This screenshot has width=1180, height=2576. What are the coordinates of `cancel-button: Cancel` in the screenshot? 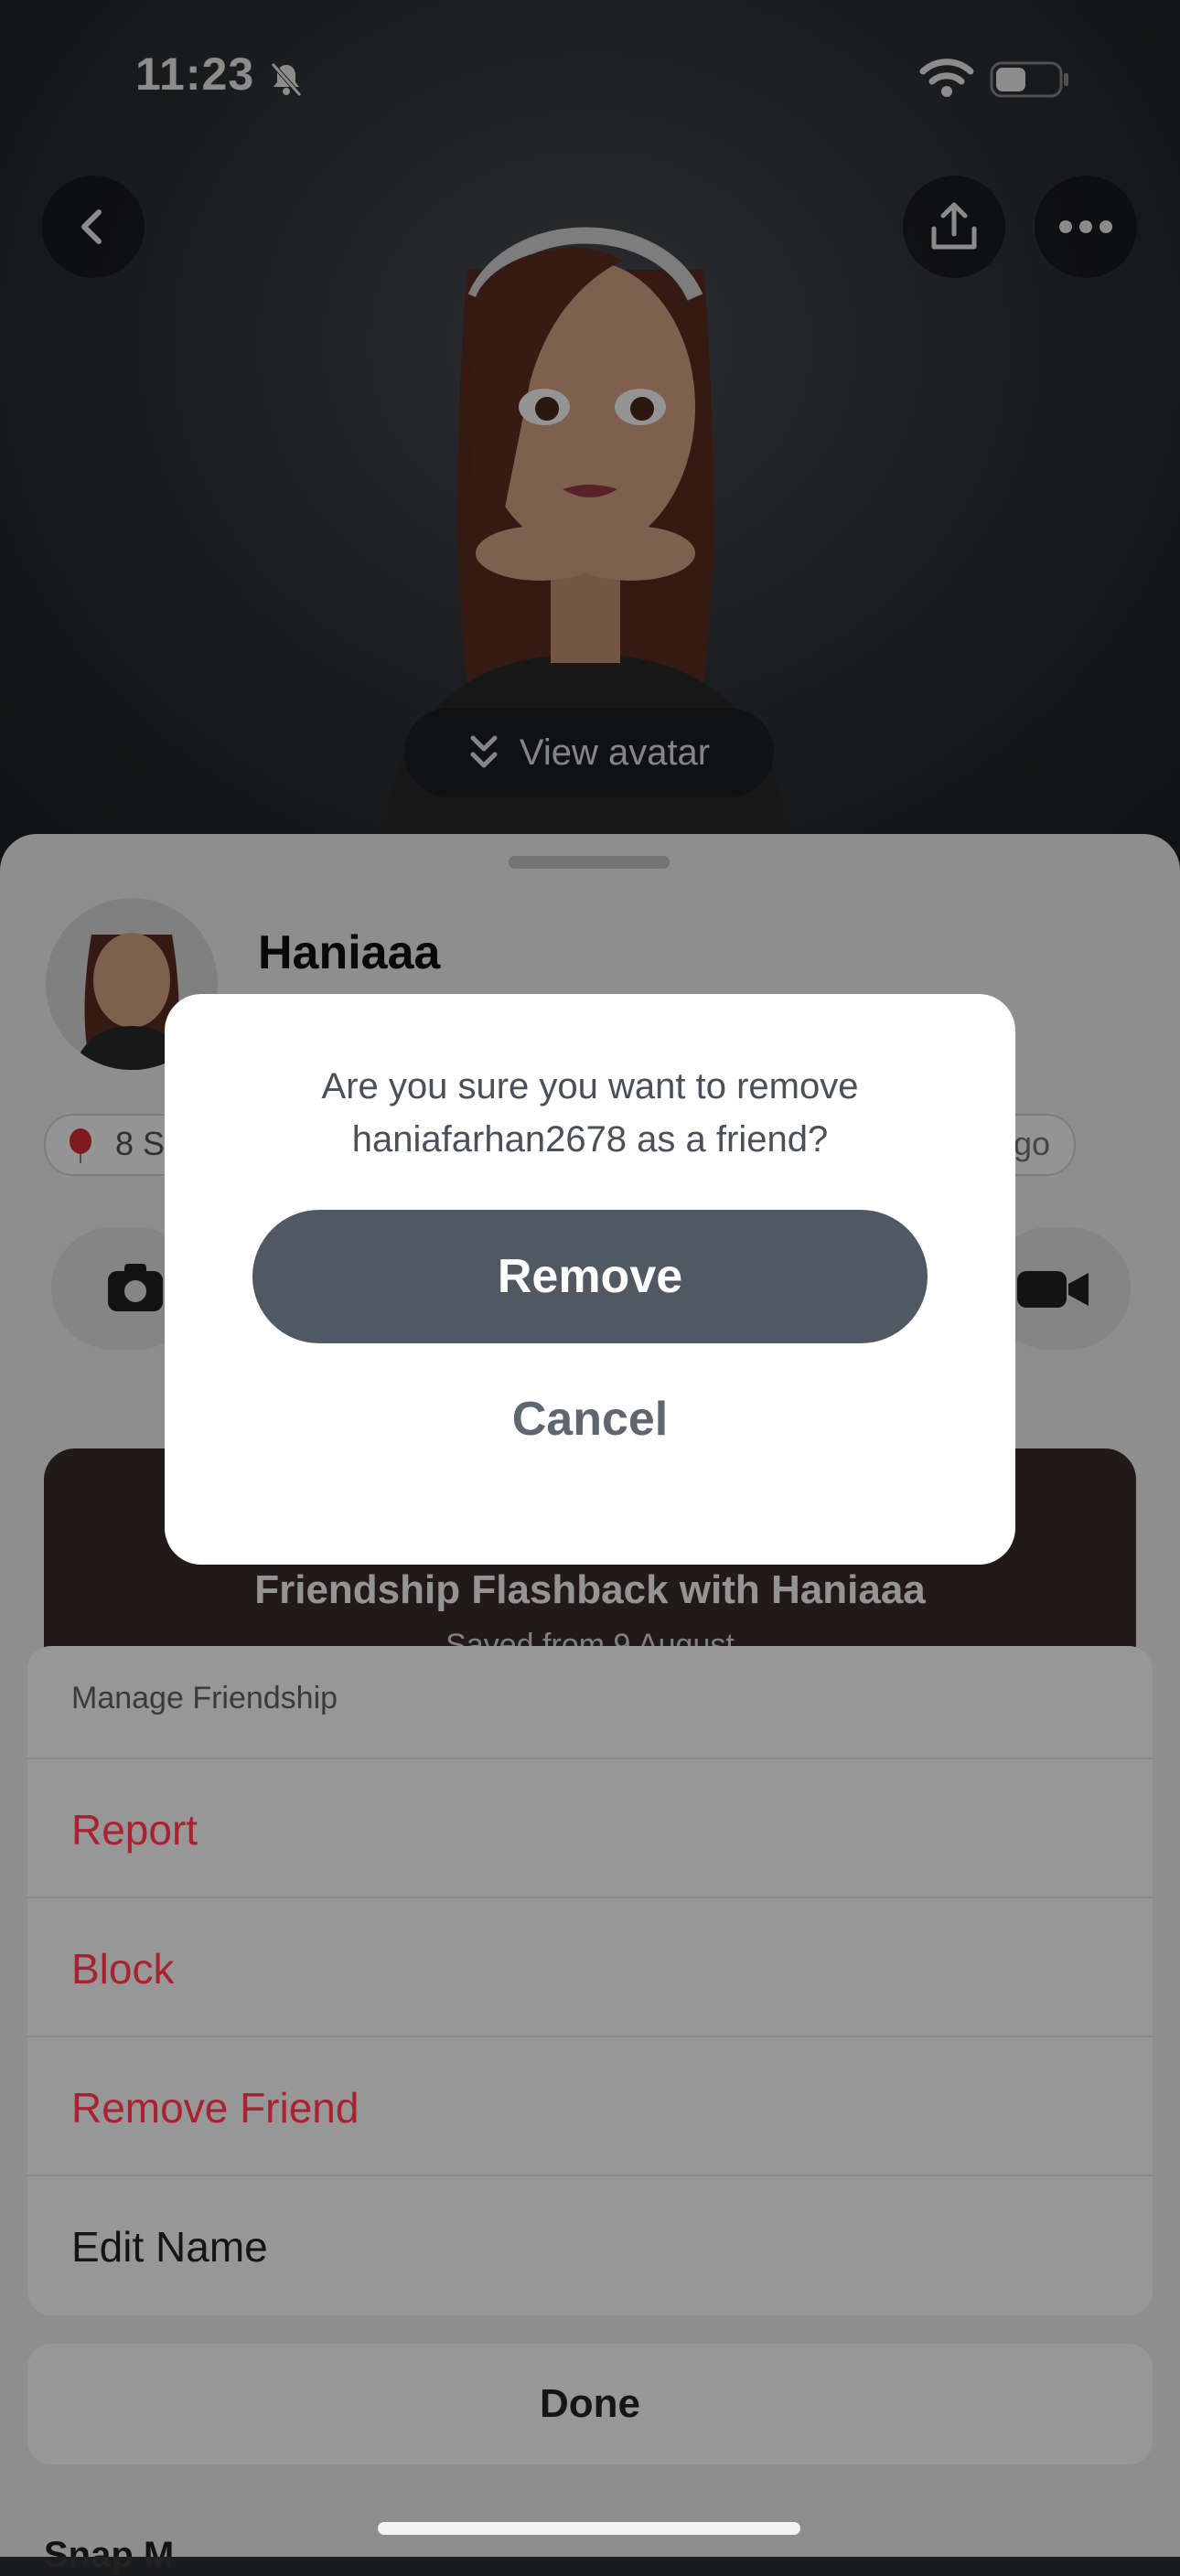 It's located at (590, 1419).